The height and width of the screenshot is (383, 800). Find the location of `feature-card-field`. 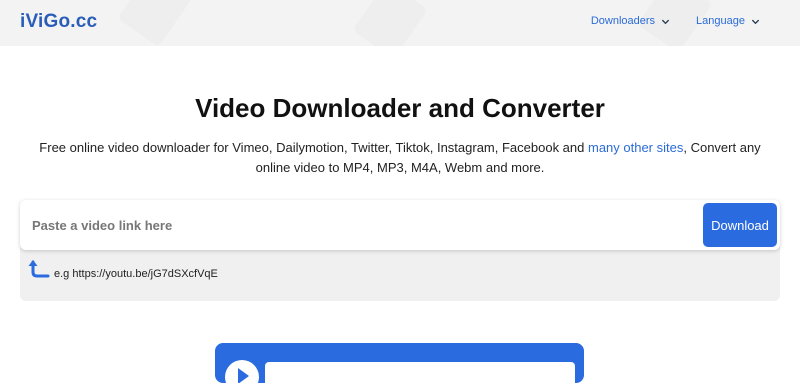

feature-card-field is located at coordinates (420, 372).